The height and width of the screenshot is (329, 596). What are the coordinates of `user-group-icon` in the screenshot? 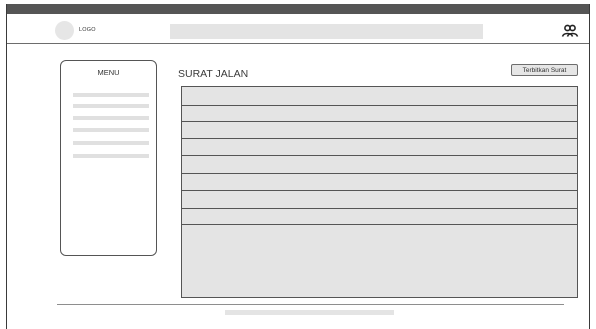 It's located at (570, 31).